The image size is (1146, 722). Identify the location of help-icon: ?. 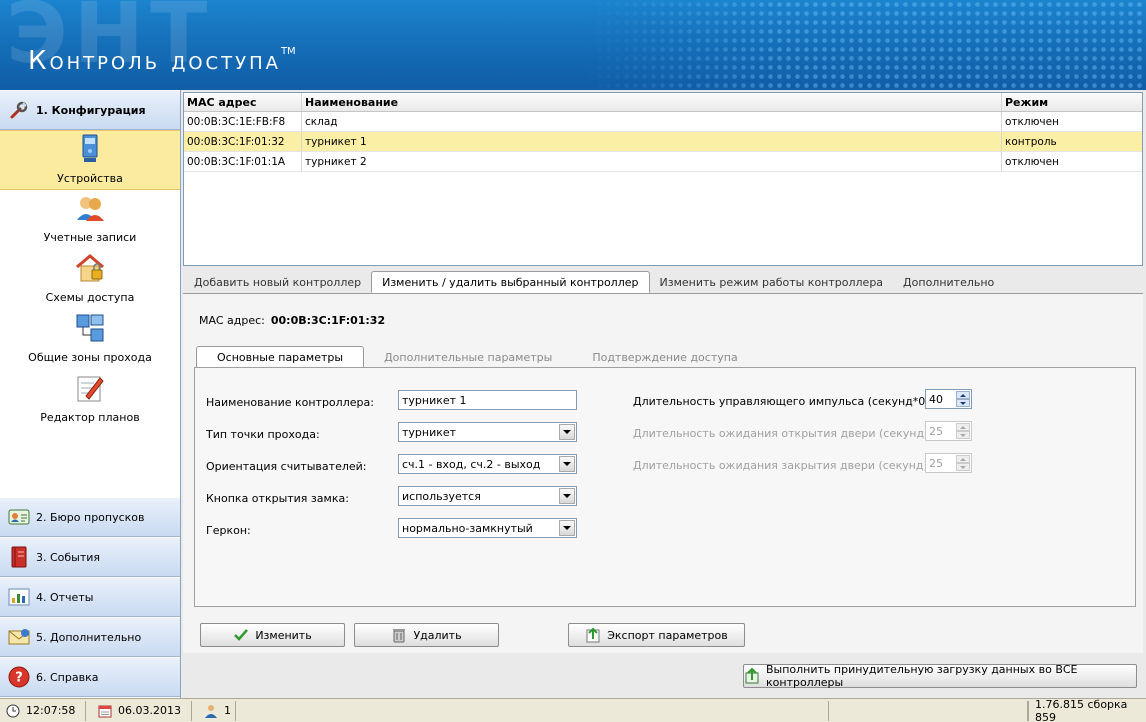
(19, 677).